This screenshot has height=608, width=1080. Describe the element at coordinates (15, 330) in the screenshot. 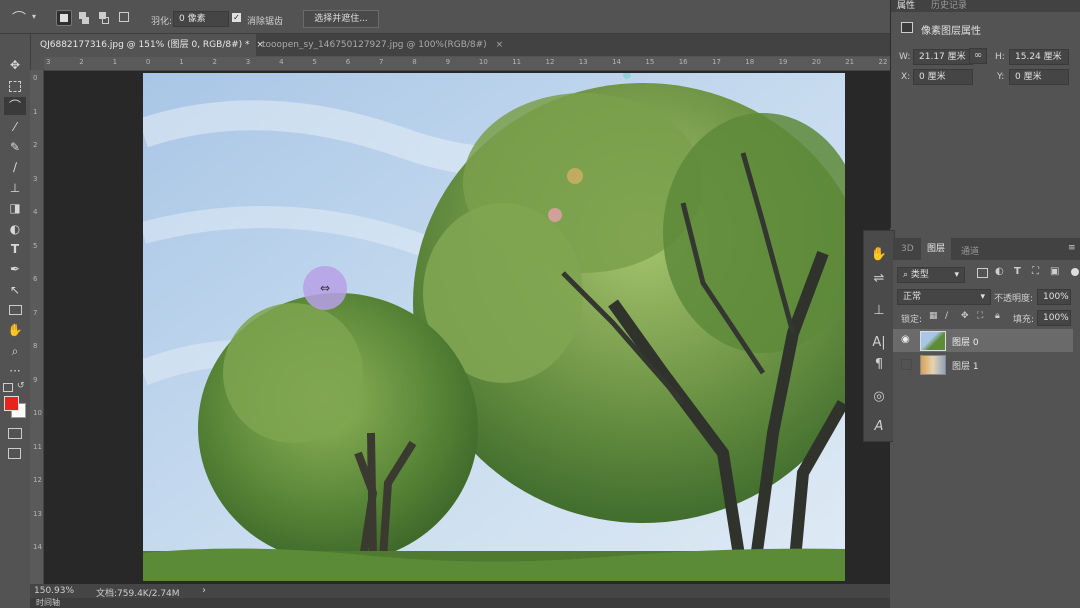

I see `hand-tool-icon: ✋` at that location.